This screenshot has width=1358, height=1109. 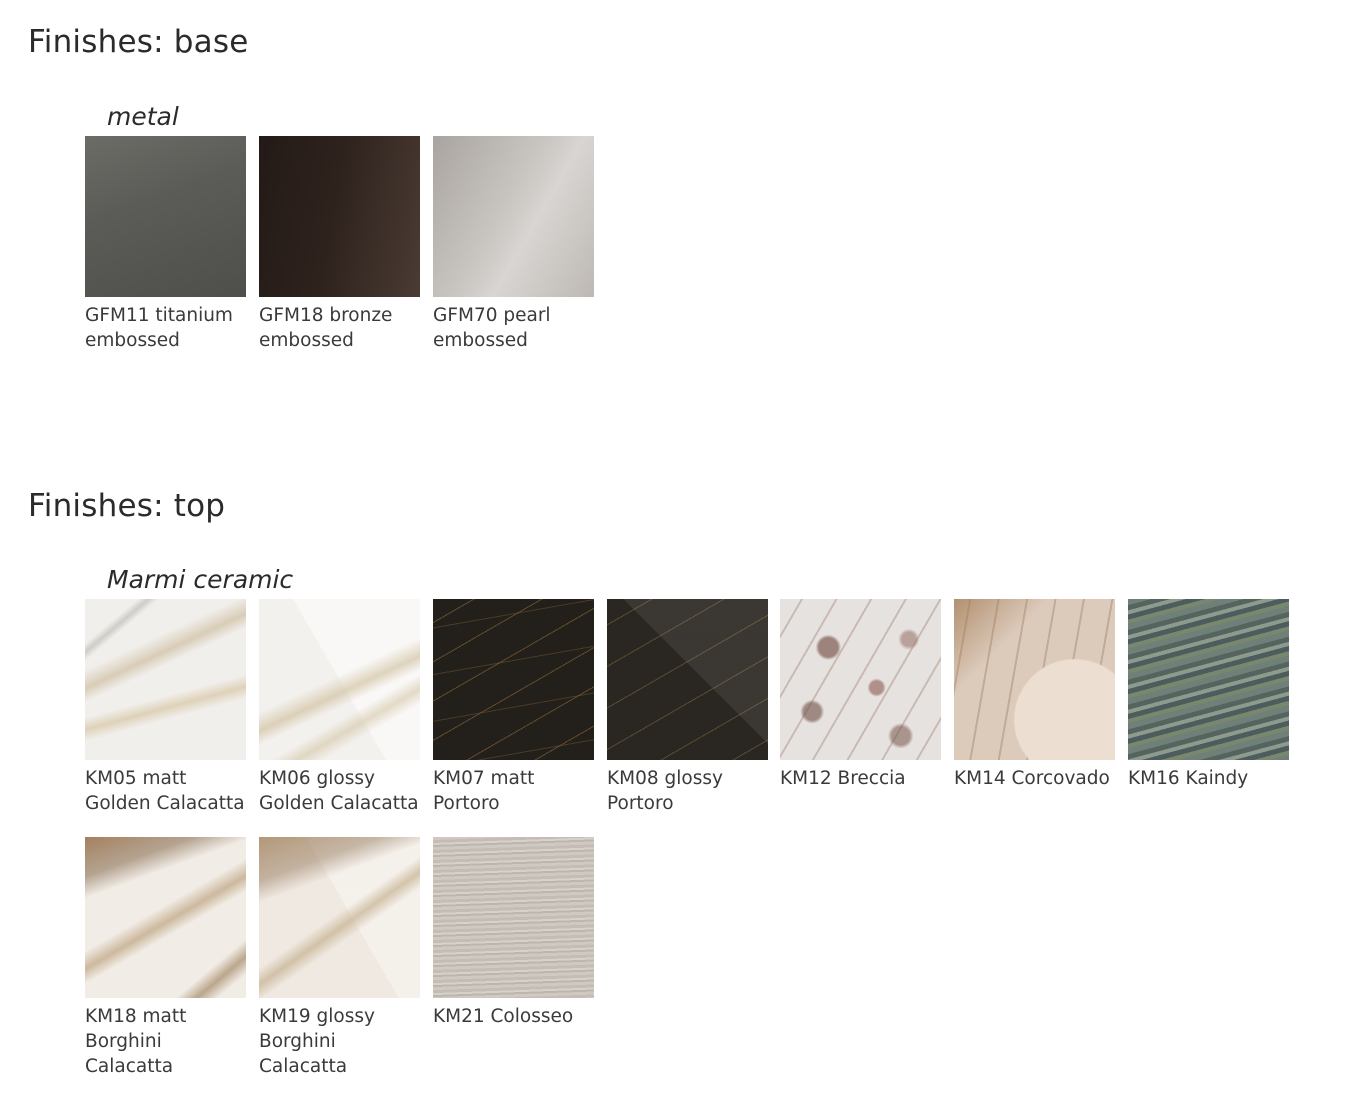 I want to click on swatch-label: KM16 Kaindy, so click(x=1188, y=778).